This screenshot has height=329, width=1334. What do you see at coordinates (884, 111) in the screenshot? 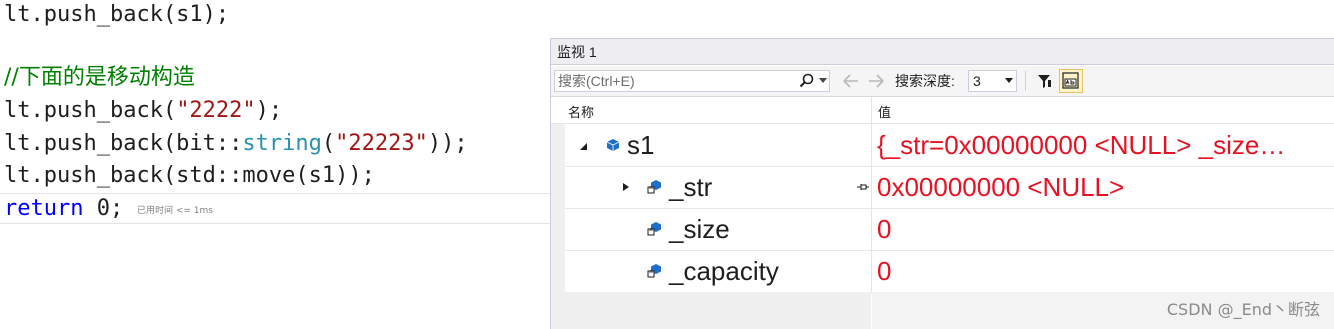
I see `column-value-header: 值` at bounding box center [884, 111].